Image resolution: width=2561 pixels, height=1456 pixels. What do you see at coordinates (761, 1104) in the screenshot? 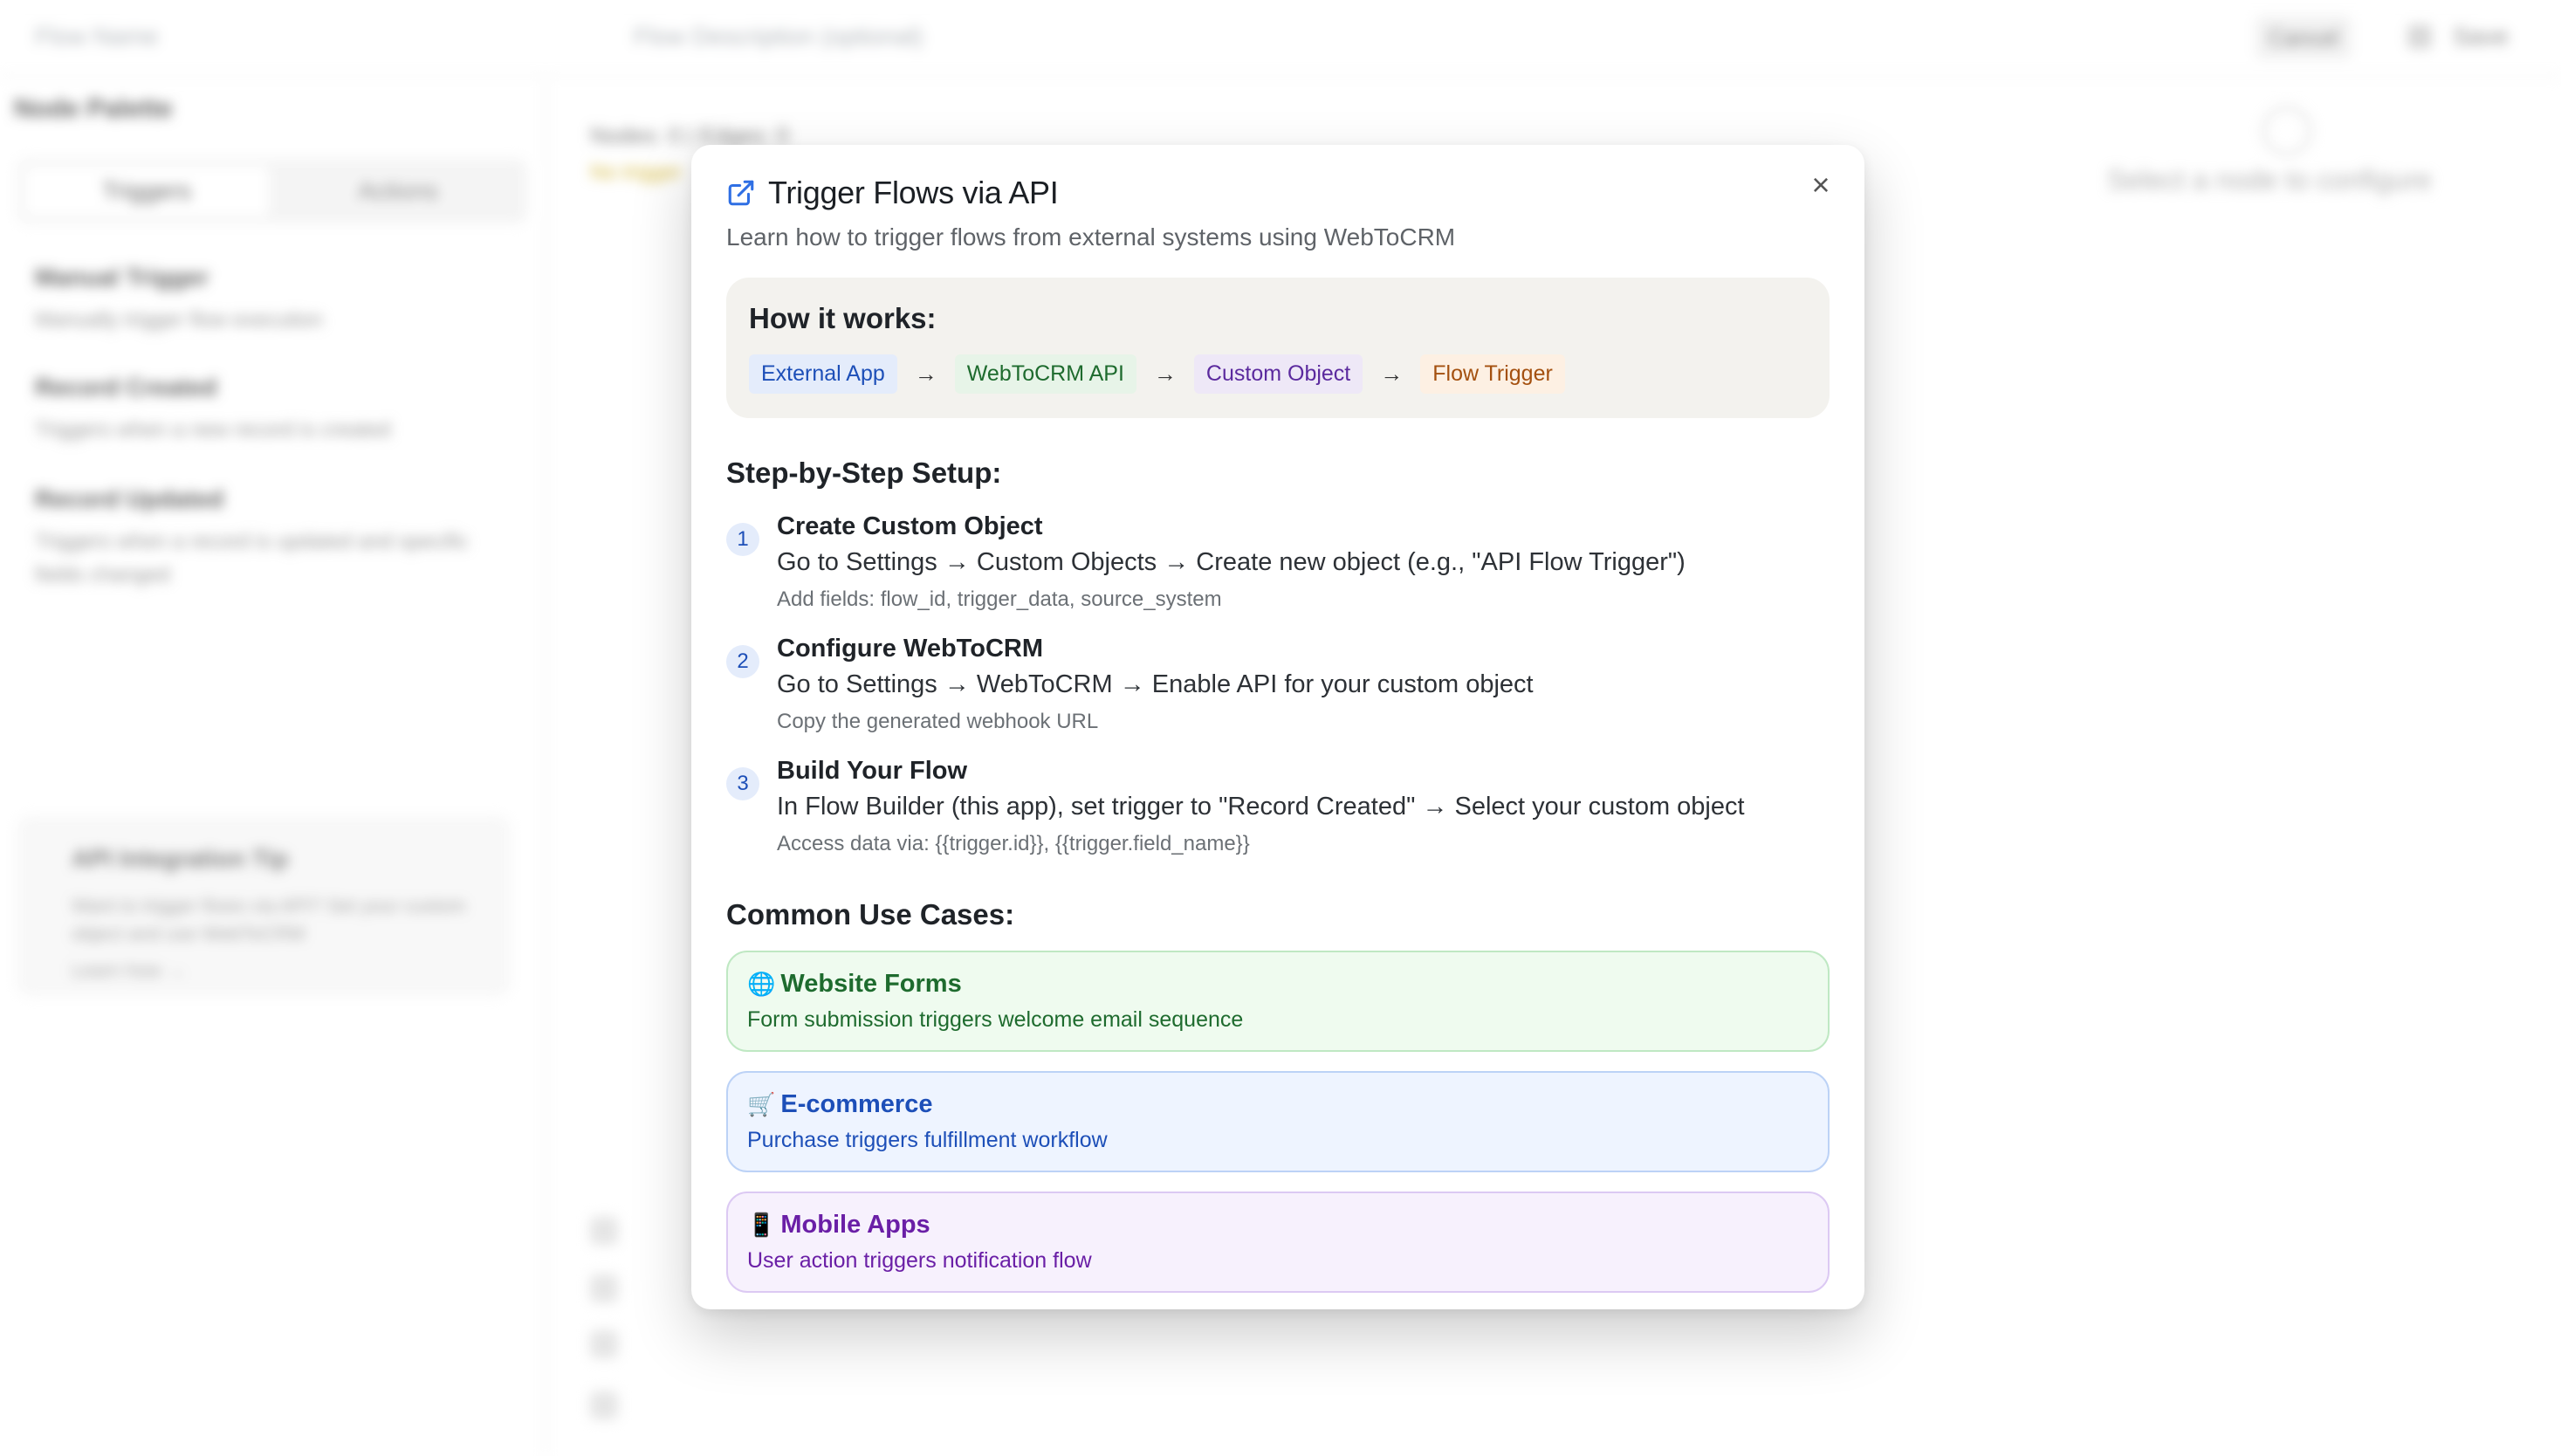
I see `shopping-cart-icon: 🛒` at bounding box center [761, 1104].